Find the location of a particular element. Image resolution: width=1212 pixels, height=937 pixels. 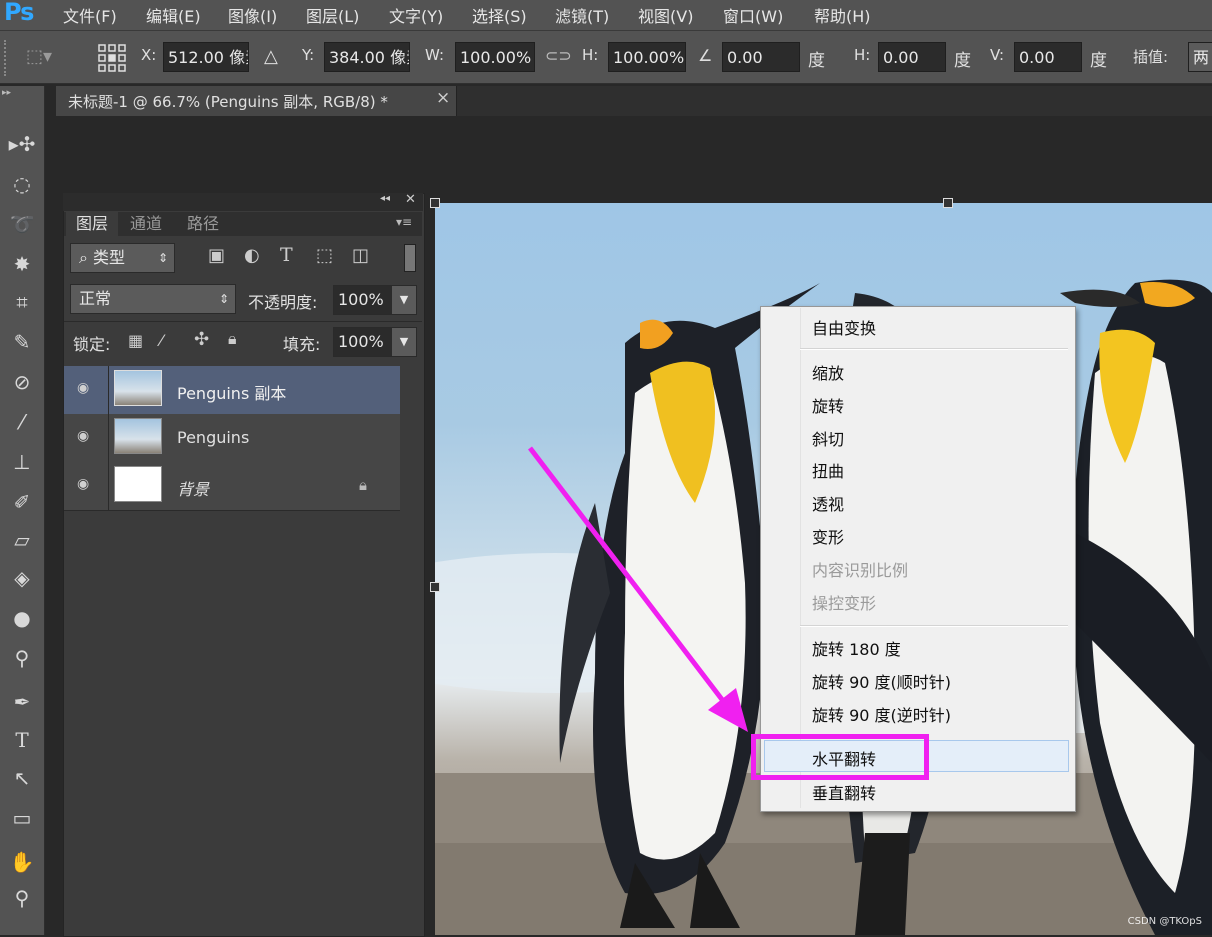

menu-type: 文字(Y) is located at coordinates (416, 15).